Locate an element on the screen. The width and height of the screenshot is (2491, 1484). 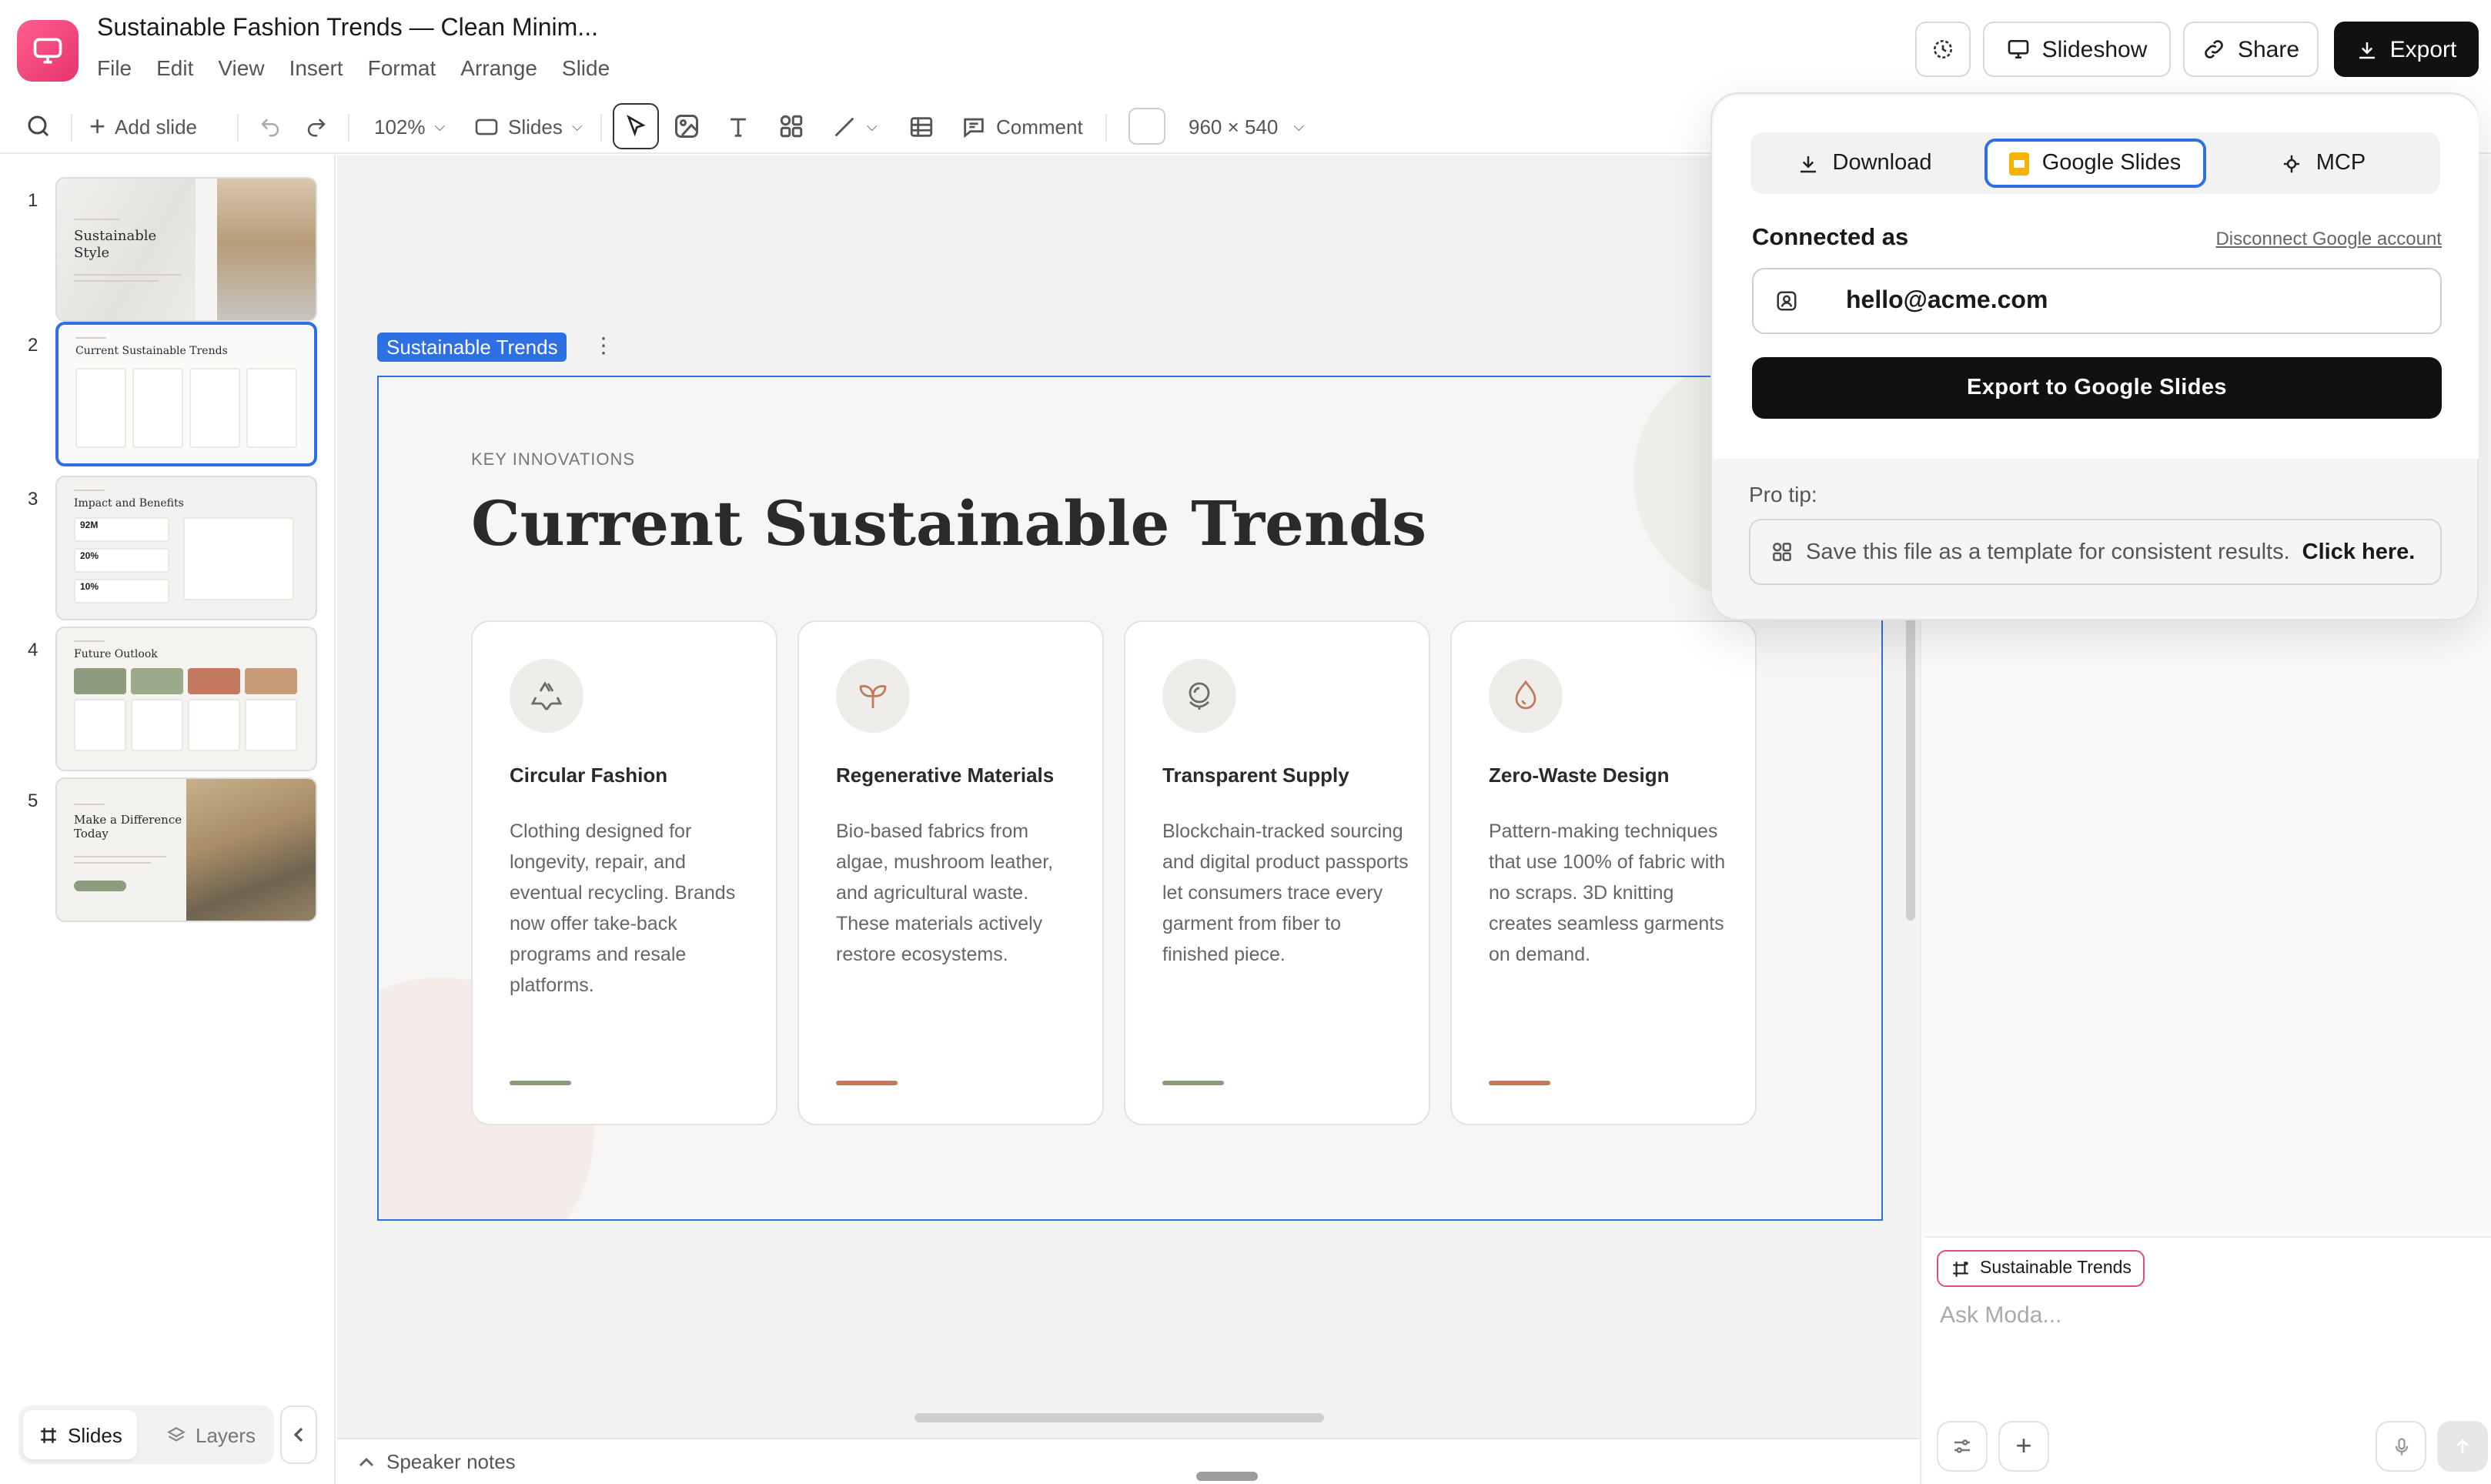
slide-thumbnail-row: 2 Current Sustainable Trends is located at coordinates (168, 396).